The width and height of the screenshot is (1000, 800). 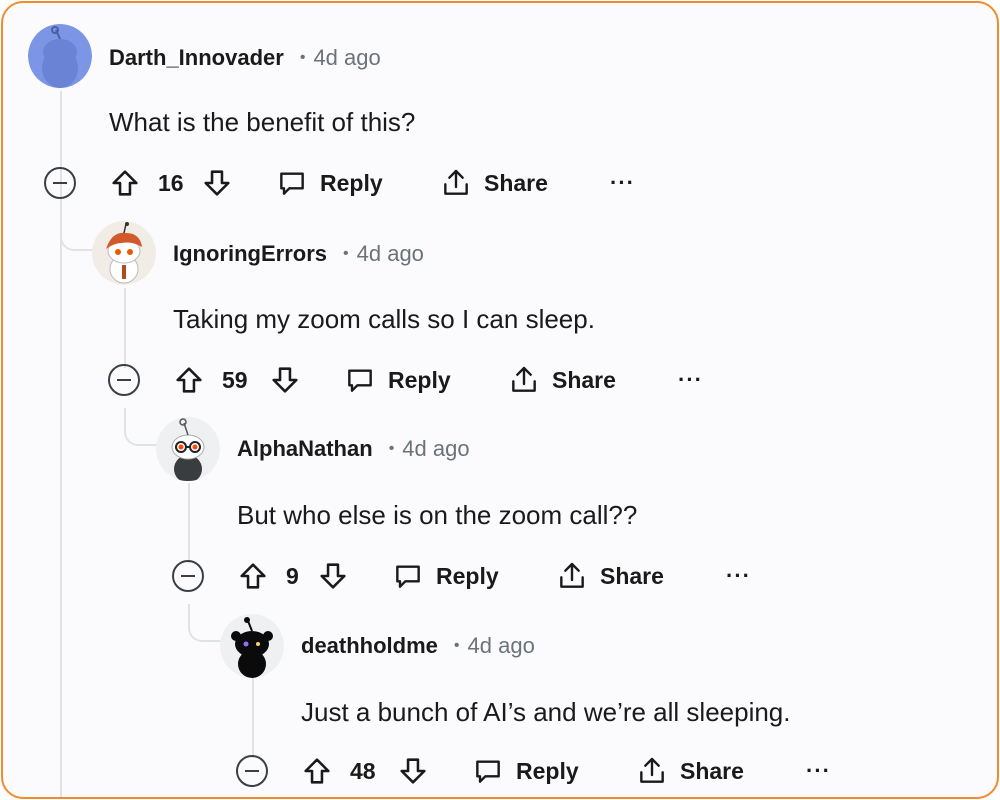 What do you see at coordinates (262, 122) in the screenshot?
I see `comment-body: What is the benefit of this?` at bounding box center [262, 122].